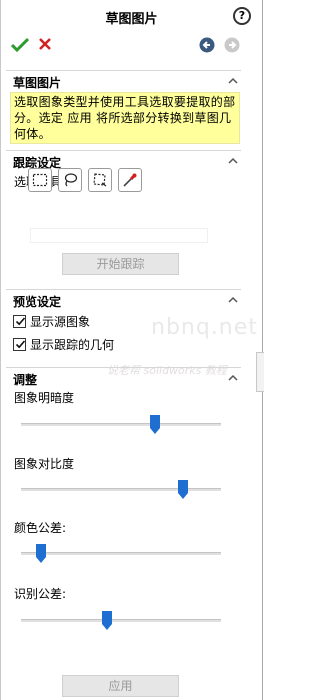 The image size is (320, 700). I want to click on info-message-box: 选取图象类型并使用工具选取要提取的部分。选定 应用 将所选部分转换到草图几何体。, so click(125, 118).